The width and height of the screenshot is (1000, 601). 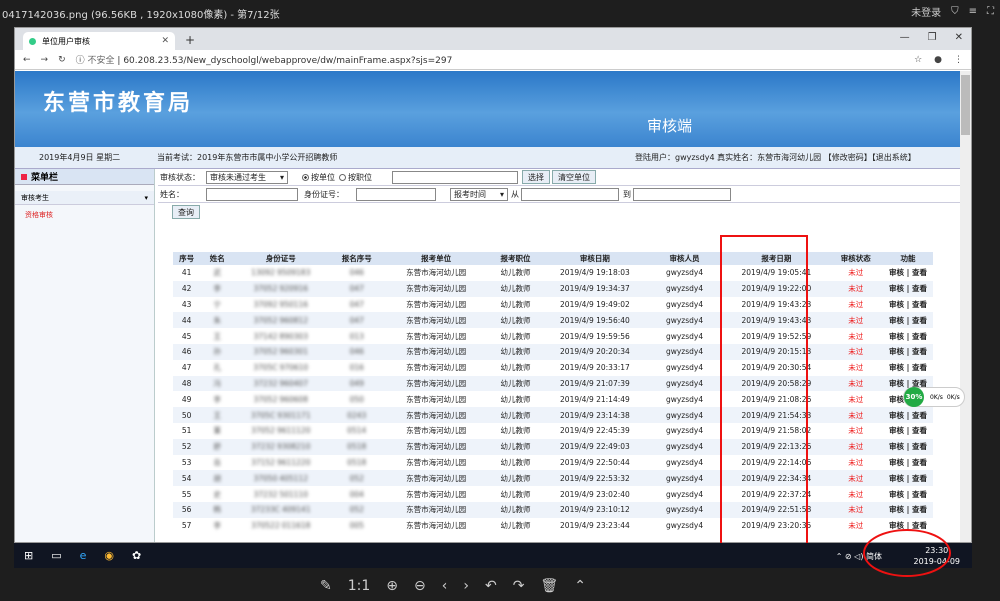 What do you see at coordinates (172, 194) in the screenshot?
I see `name-label: 姓名：` at bounding box center [172, 194].